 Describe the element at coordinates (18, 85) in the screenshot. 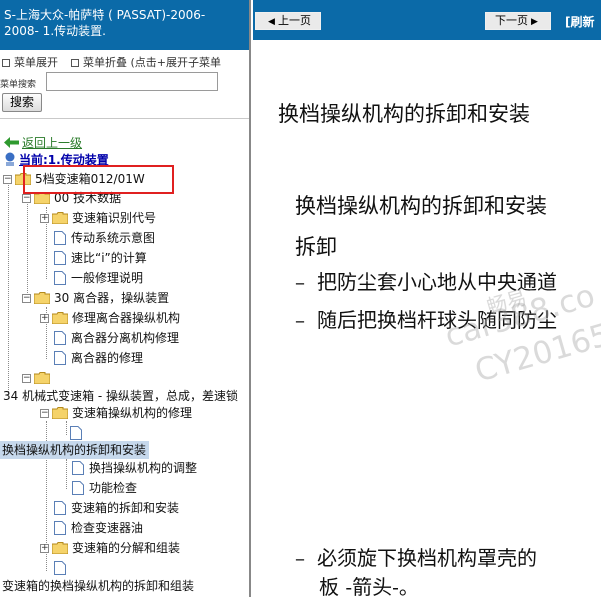

I see `search-label: 菜单搜索` at that location.